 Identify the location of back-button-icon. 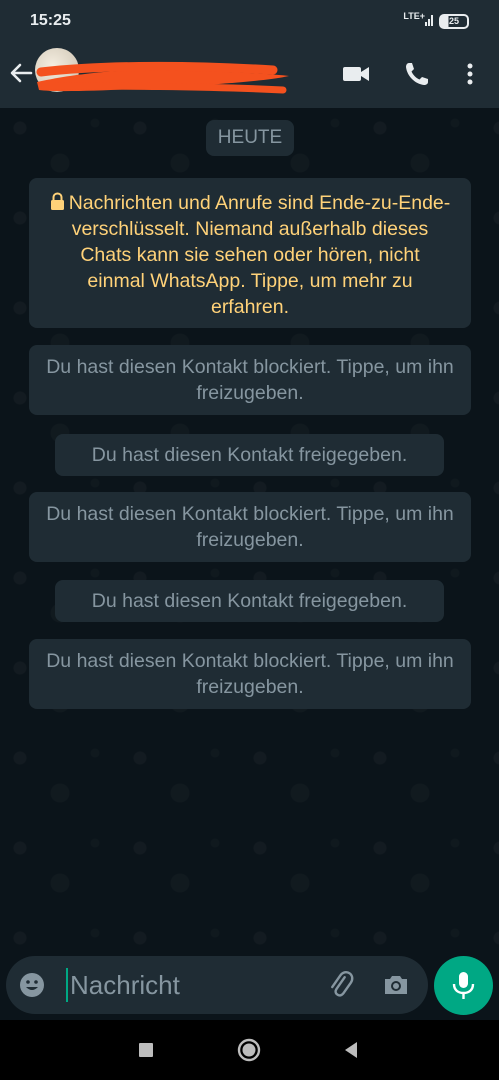
(351, 1050).